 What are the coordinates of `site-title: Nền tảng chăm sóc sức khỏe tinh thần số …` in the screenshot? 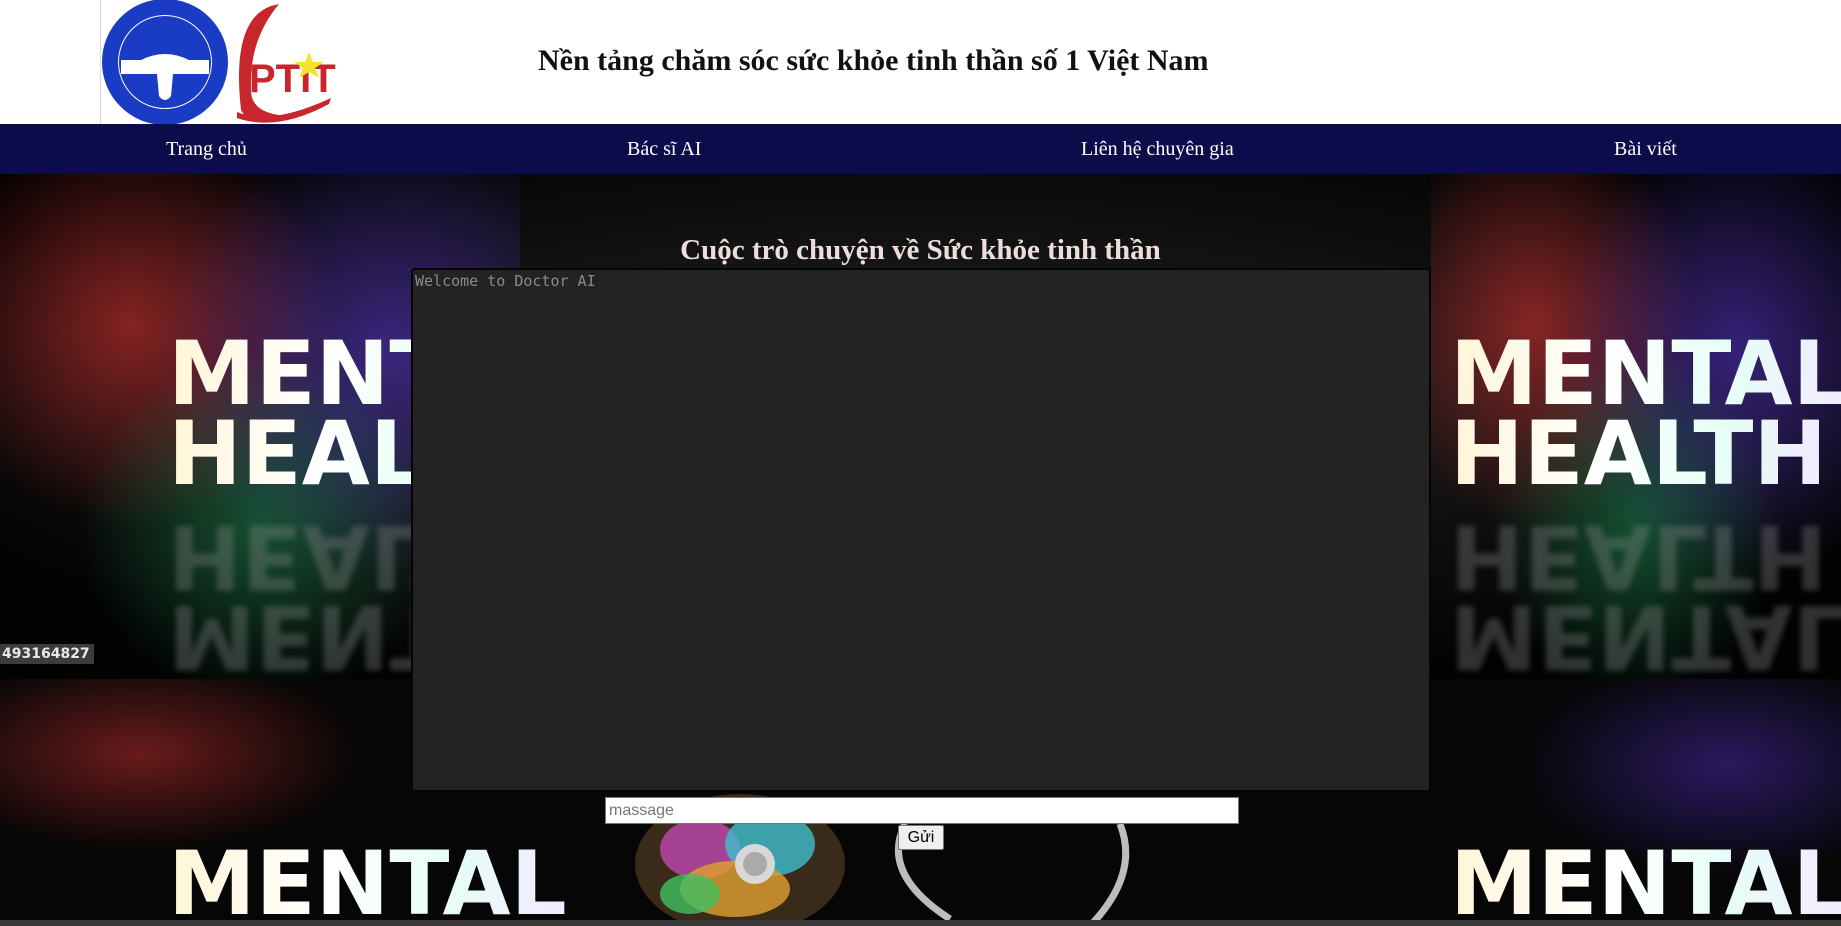 It's located at (873, 60).